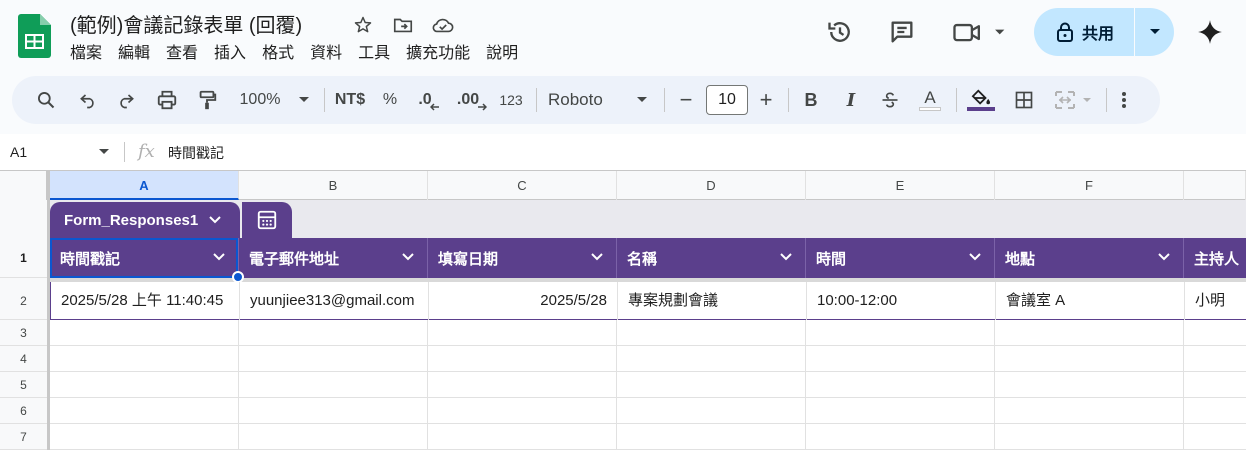 This screenshot has height=450, width=1246. Describe the element at coordinates (523, 301) in the screenshot. I see `cell-c2: 2025/5/28` at that location.